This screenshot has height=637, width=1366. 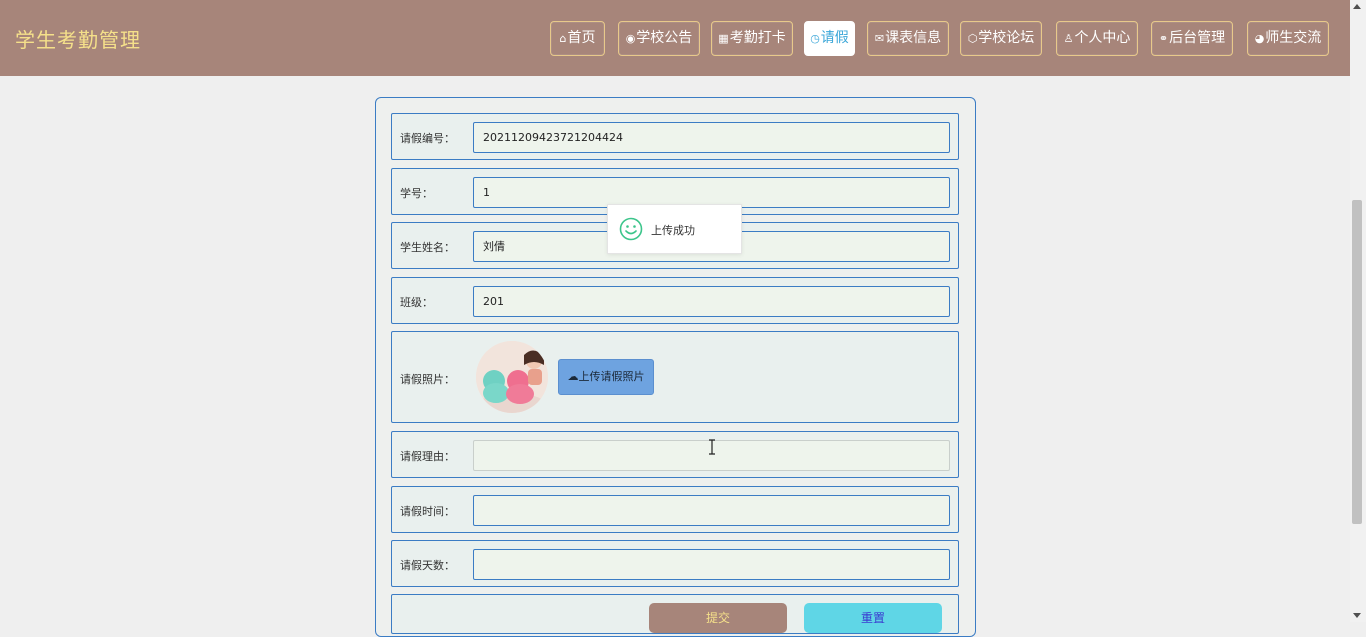 What do you see at coordinates (427, 138) in the screenshot?
I see `leave-no-label: 请假编号：` at bounding box center [427, 138].